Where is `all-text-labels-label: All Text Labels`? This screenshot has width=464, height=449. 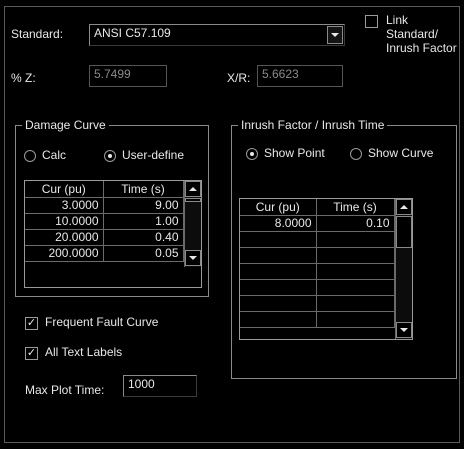 all-text-labels-label: All Text Labels is located at coordinates (84, 352).